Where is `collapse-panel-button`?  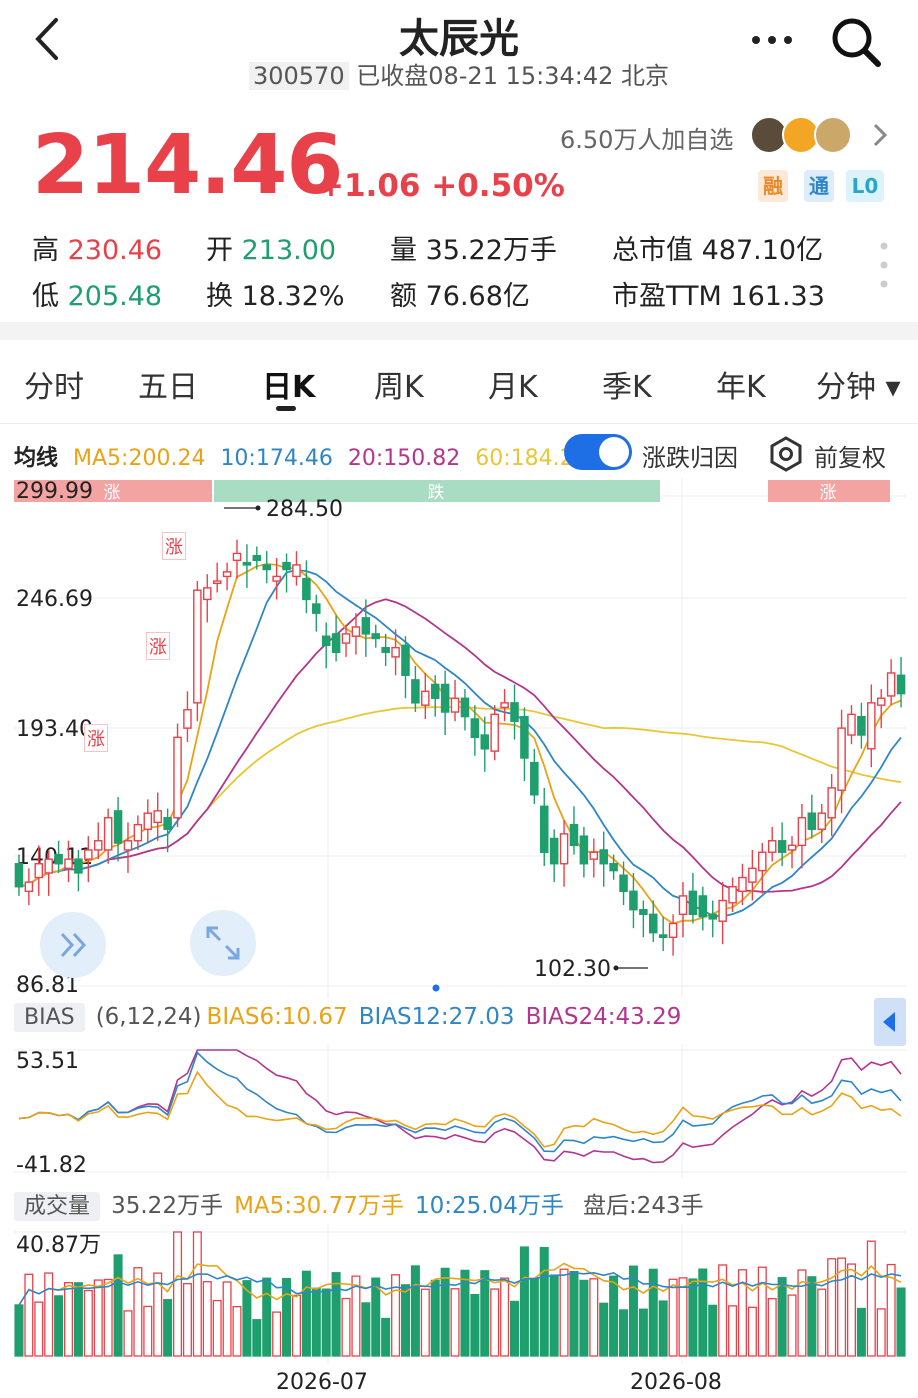 collapse-panel-button is located at coordinates (890, 1022).